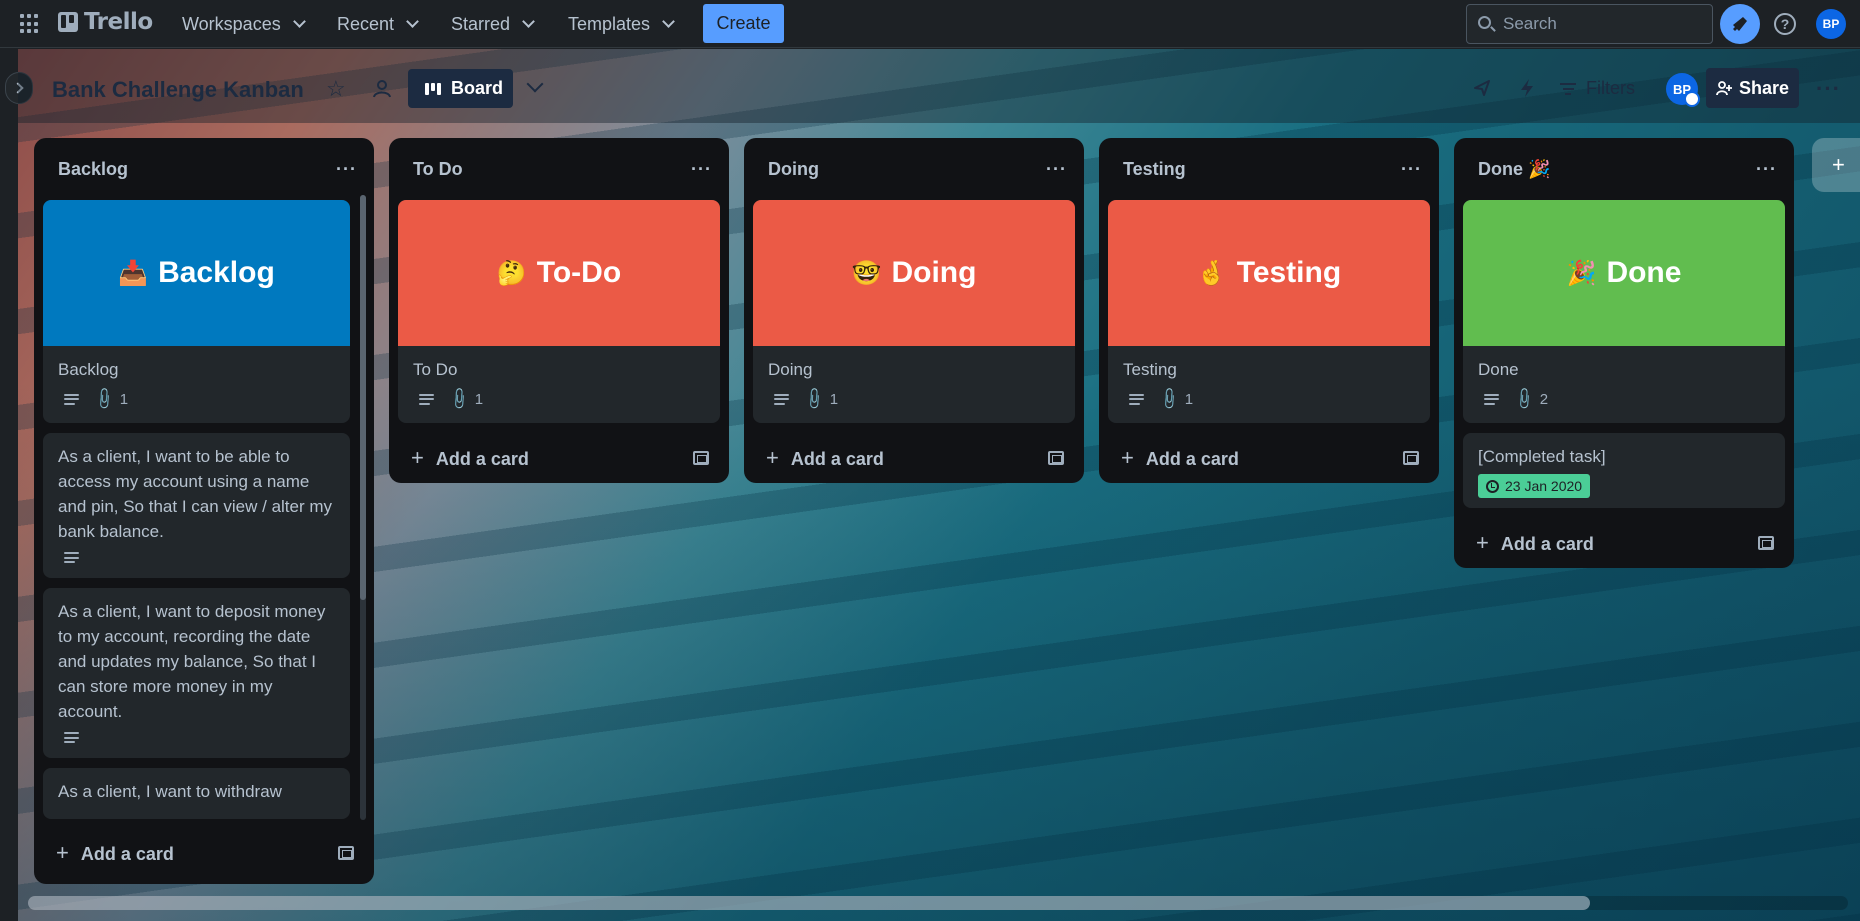 Image resolution: width=1860 pixels, height=921 pixels. What do you see at coordinates (1484, 22) in the screenshot?
I see `search-icon` at bounding box center [1484, 22].